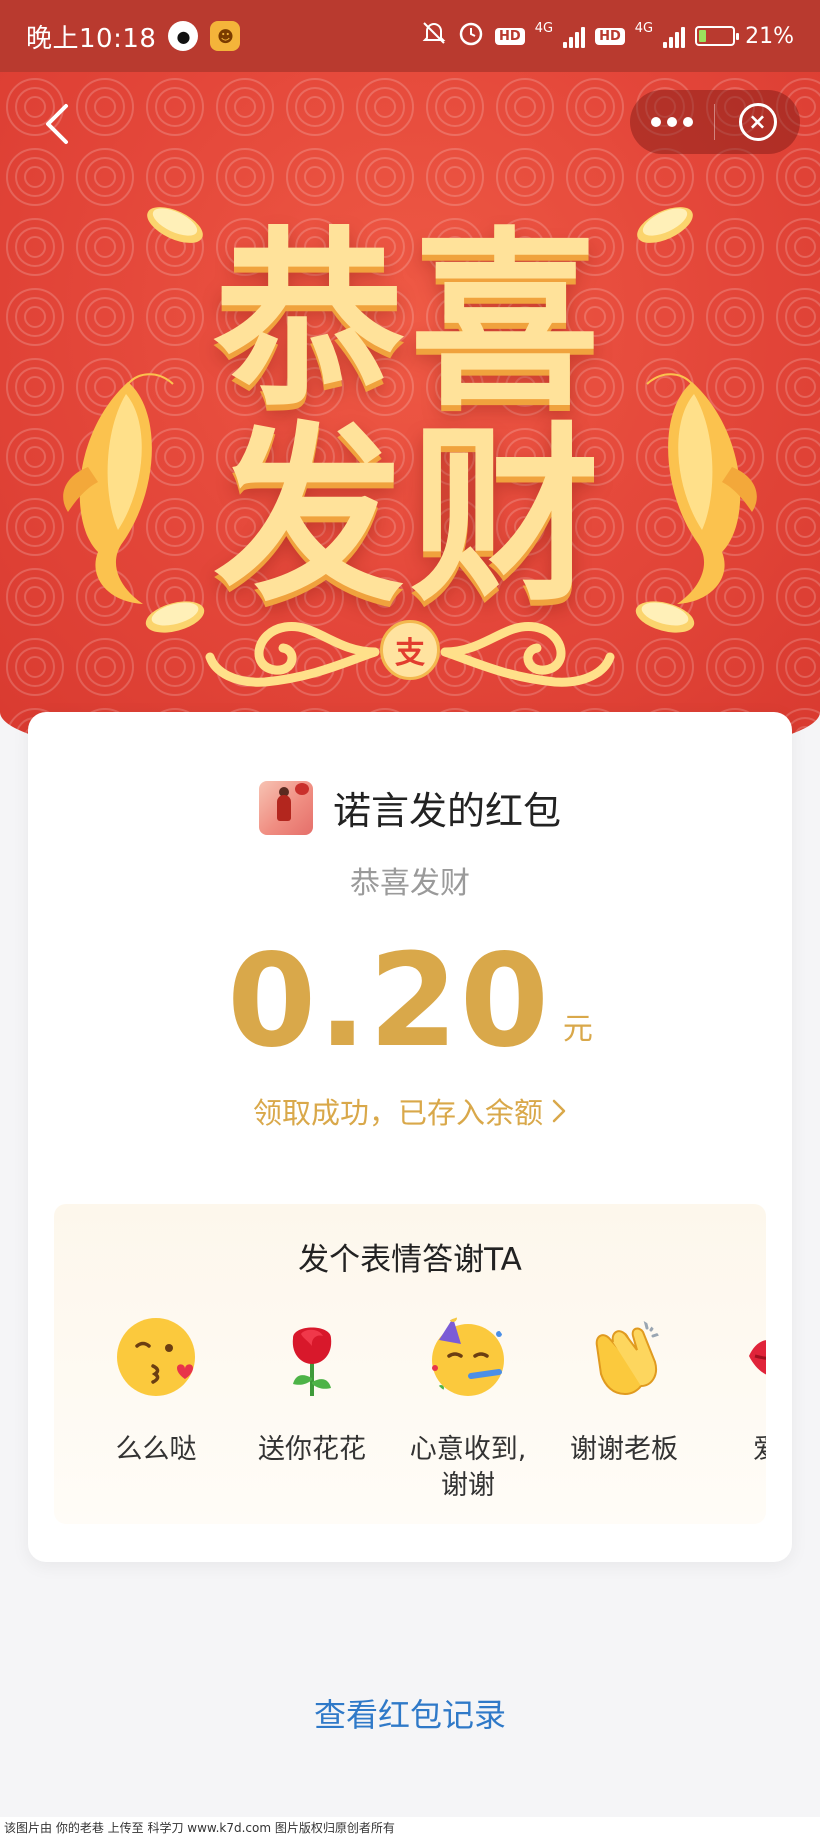  I want to click on view-records-link: 查看红包记录, so click(410, 1713).